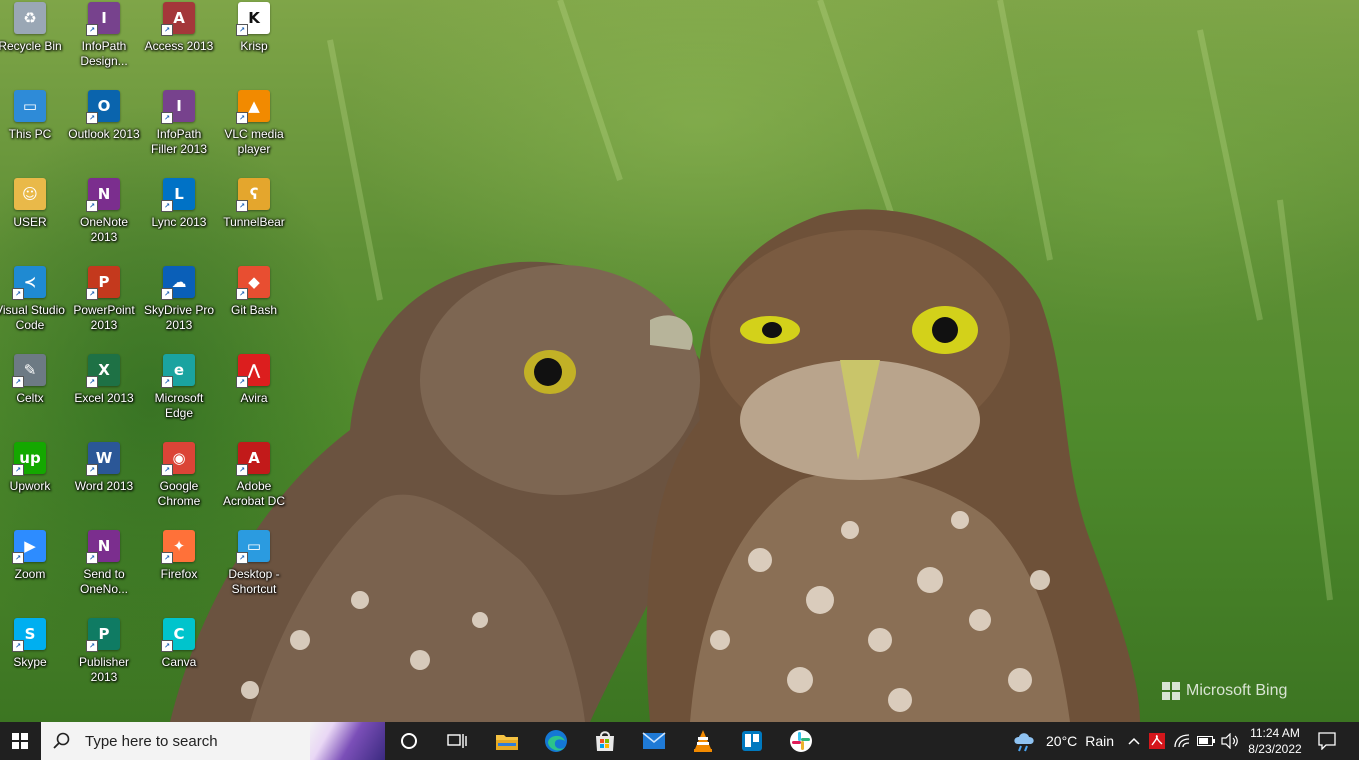  Describe the element at coordinates (33, 395) in the screenshot. I see `desktop-icon: ✎ ↗ Celtx` at that location.